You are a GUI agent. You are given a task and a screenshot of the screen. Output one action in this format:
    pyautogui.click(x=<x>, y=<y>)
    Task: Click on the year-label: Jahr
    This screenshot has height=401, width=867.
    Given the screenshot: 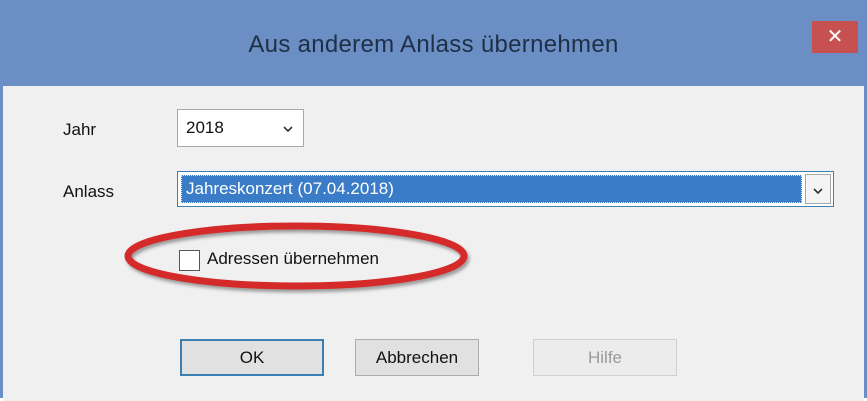 What is the action you would take?
    pyautogui.click(x=80, y=129)
    